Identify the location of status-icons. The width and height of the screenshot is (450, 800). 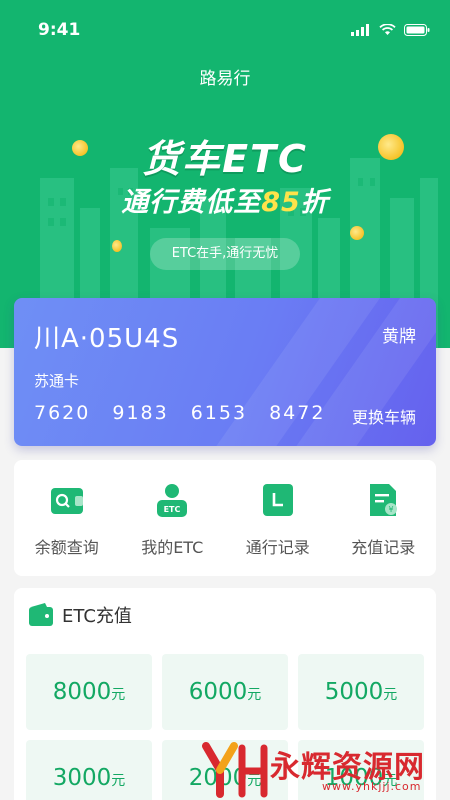
(390, 30).